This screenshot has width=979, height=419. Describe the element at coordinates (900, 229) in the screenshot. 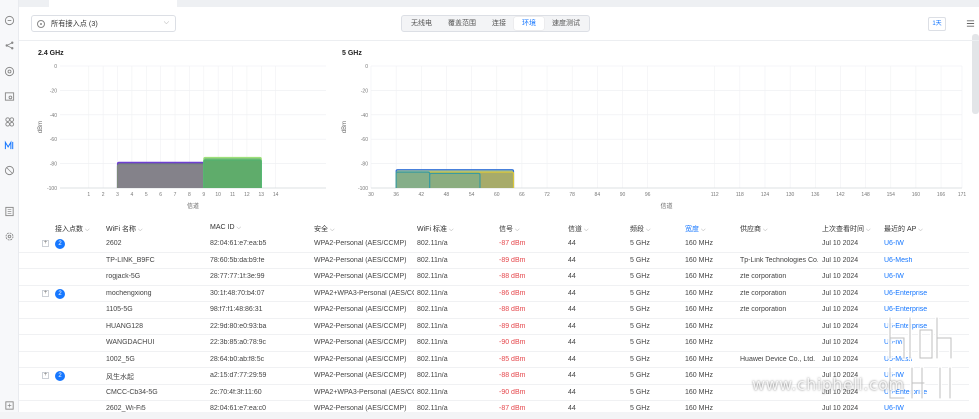

I see `col-recent-ap-label: 最近的 AP` at that location.